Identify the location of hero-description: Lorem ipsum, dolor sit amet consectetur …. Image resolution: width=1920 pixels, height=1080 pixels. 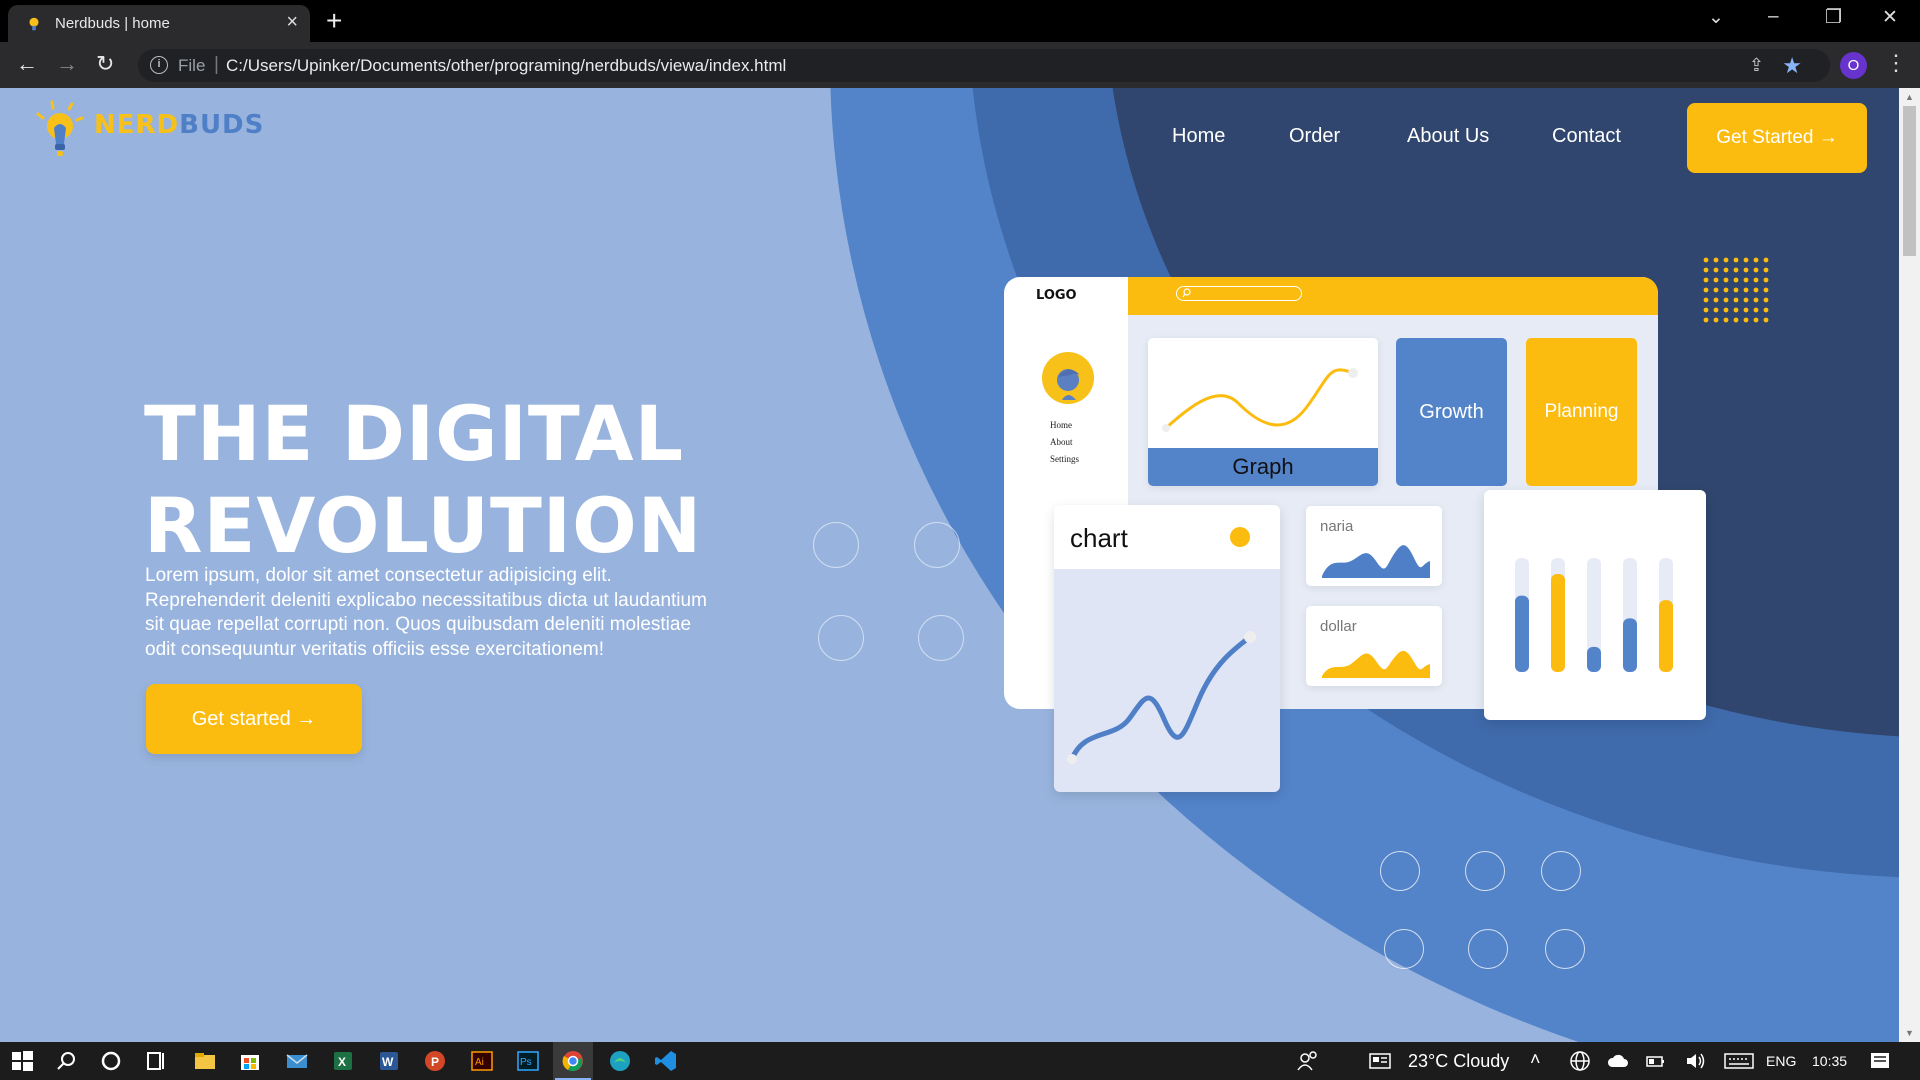
(426, 612).